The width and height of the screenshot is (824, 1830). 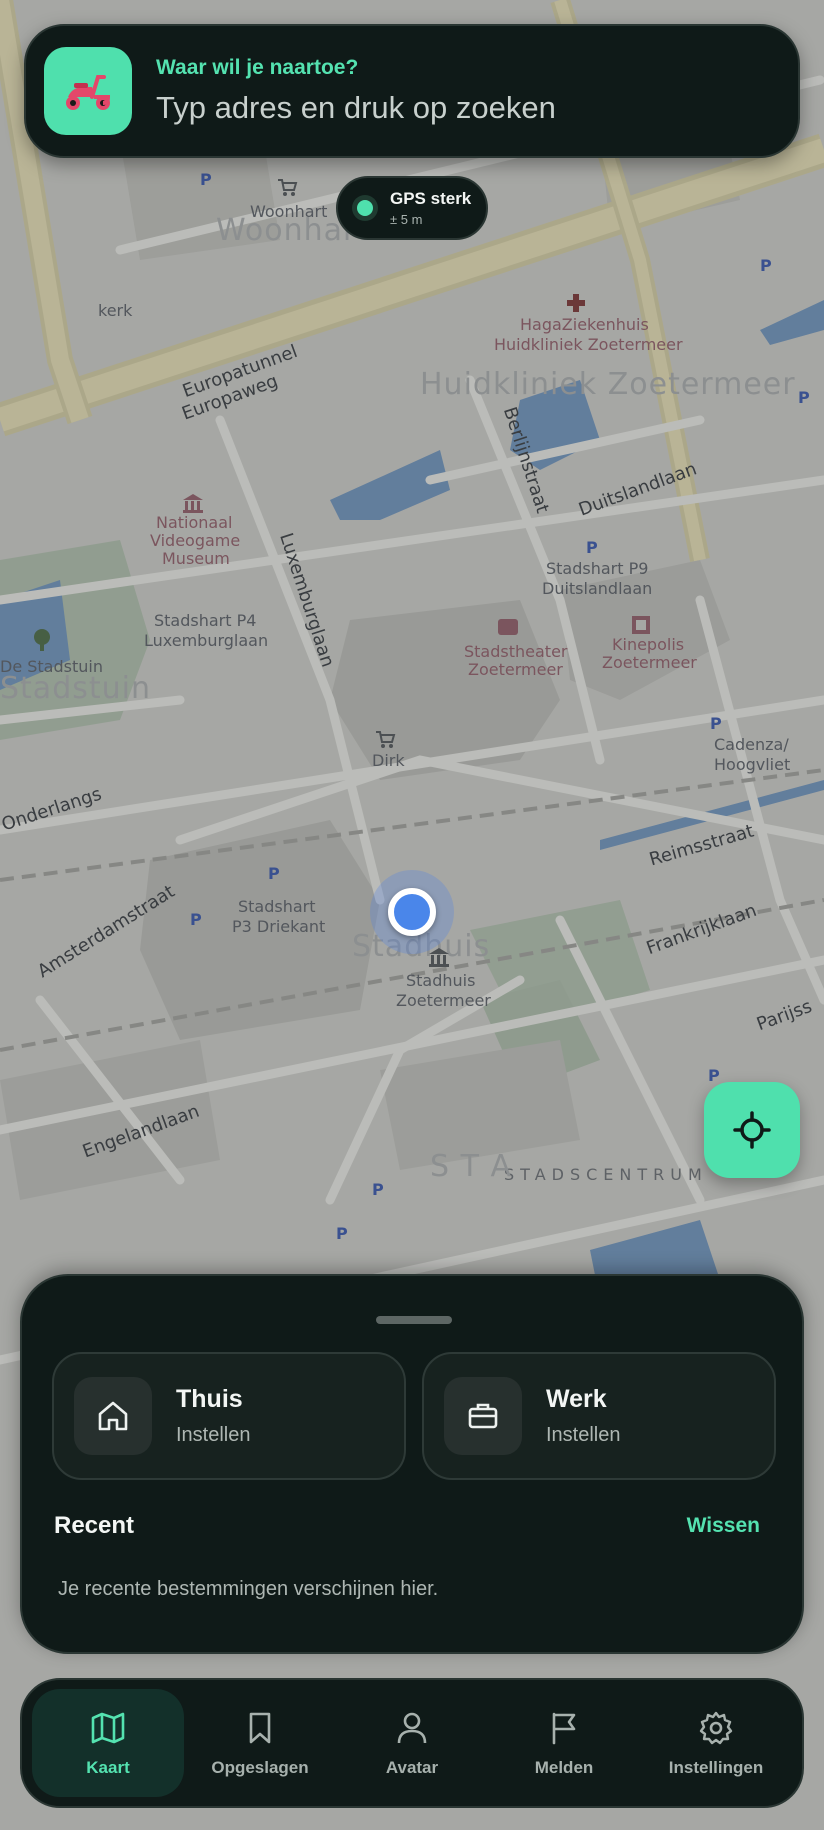 What do you see at coordinates (213, 1435) in the screenshot?
I see `home-subtitle: Instellen` at bounding box center [213, 1435].